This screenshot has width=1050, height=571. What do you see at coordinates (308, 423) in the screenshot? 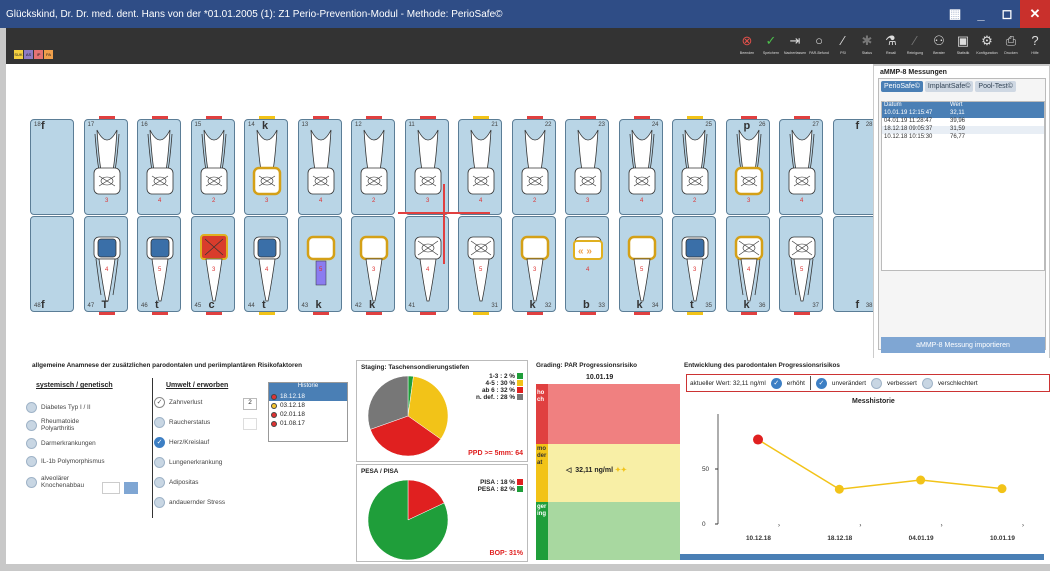
I see `historie-row: 01.08.17` at bounding box center [308, 423].